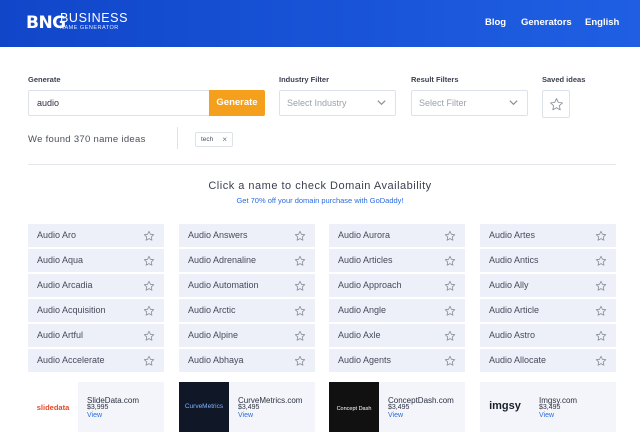  I want to click on name-card: Audio Agents, so click(397, 360).